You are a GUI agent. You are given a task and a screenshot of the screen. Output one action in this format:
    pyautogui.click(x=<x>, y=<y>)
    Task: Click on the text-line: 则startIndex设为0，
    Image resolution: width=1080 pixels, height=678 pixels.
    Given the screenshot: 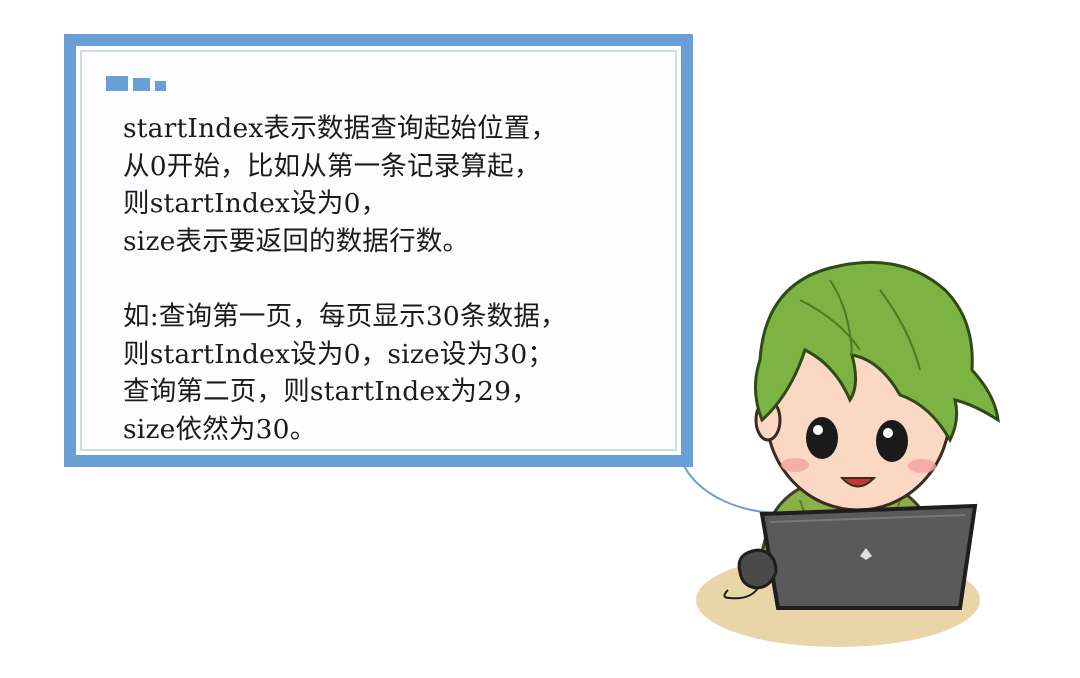 What is the action you would take?
    pyautogui.click(x=255, y=204)
    